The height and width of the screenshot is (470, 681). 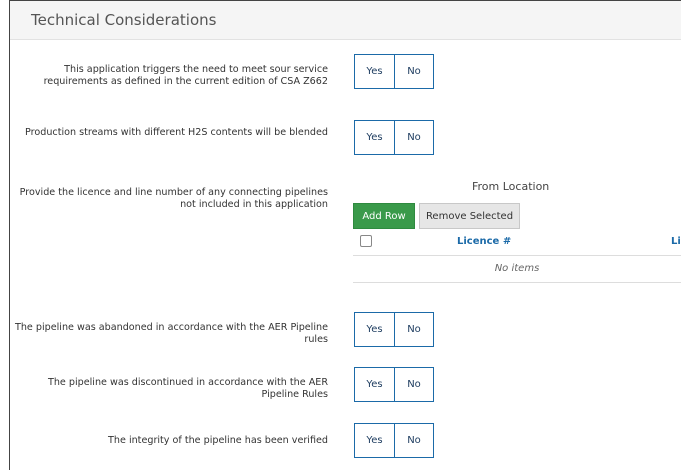 I want to click on abandoned-toggle: Yes No, so click(x=394, y=329).